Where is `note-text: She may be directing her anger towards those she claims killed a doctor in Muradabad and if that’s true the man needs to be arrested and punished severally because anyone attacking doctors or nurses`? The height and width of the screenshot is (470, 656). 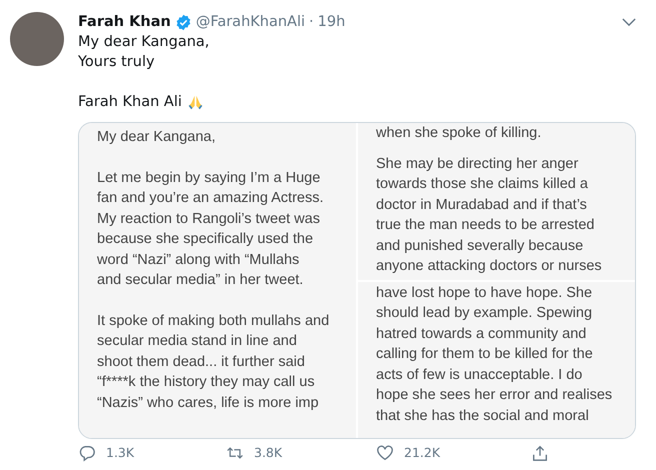 note-text: She may be directing her anger towards those she claims killed a doctor in Muradabad and if that’s true the man needs to be arrested and punished severally because anyone attacking doctors or nurses is located at coordinates (489, 215).